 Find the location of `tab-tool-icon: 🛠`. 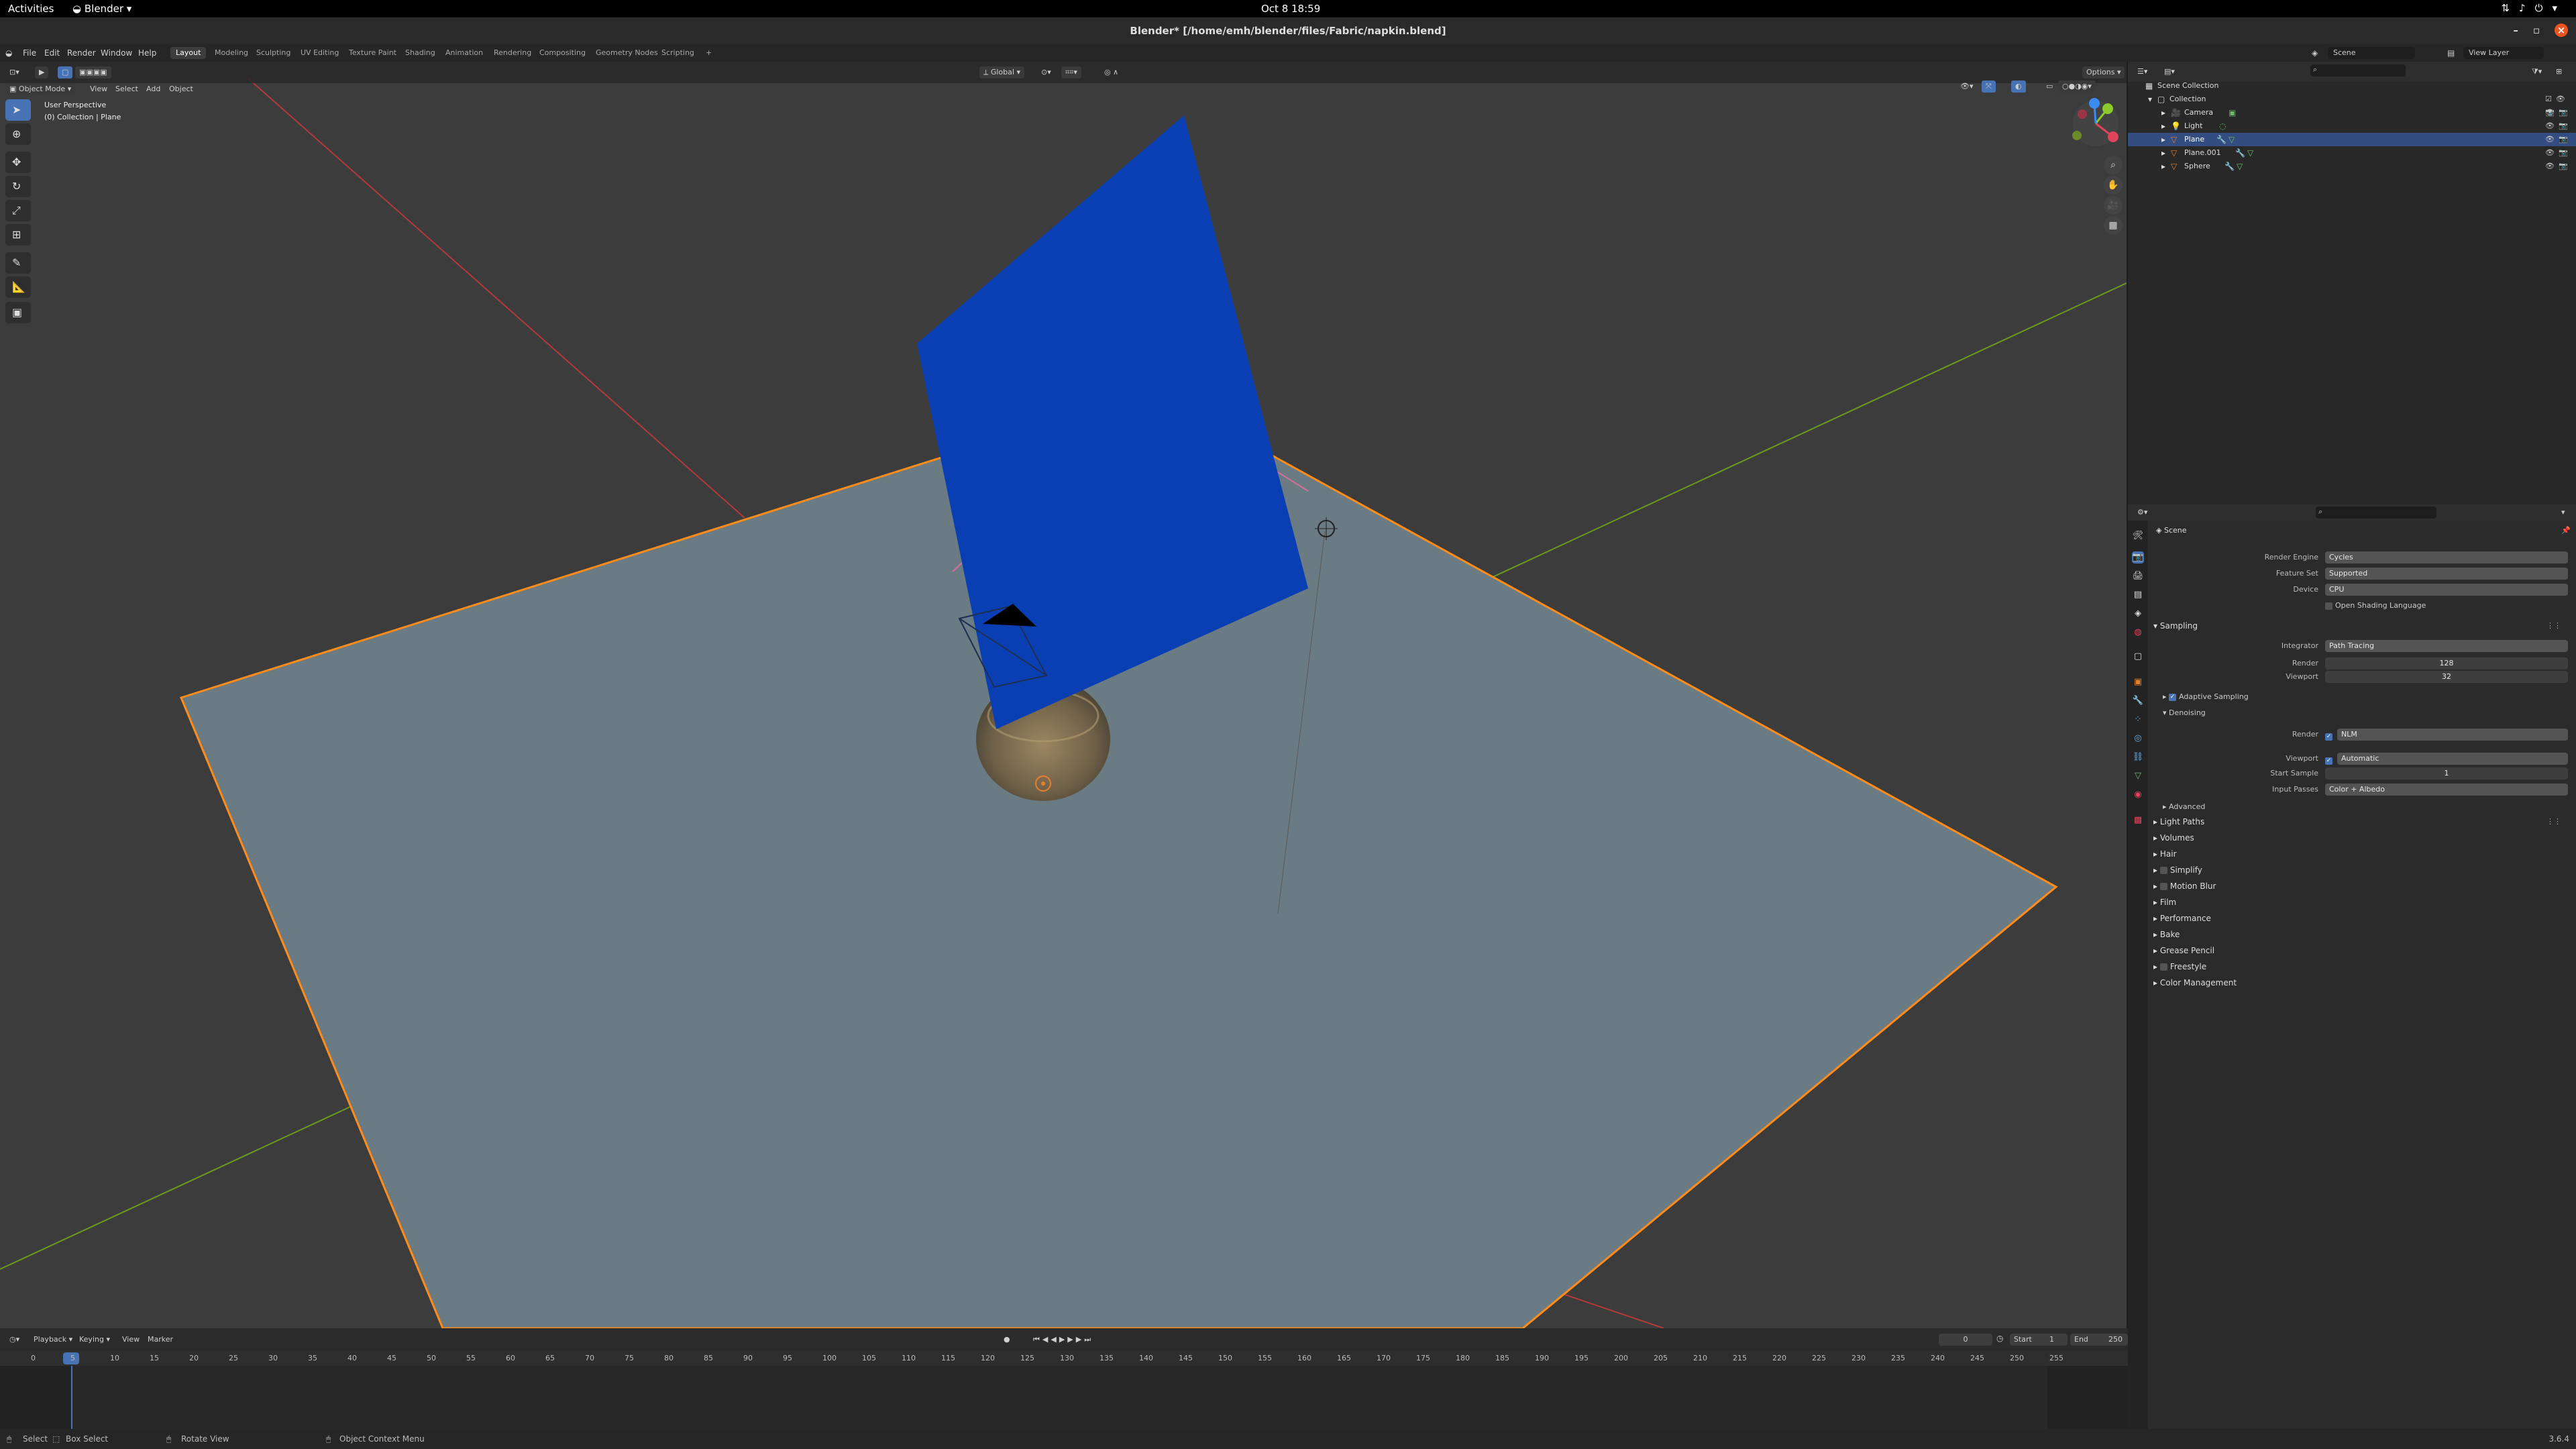

tab-tool-icon: 🛠 is located at coordinates (2138, 536).